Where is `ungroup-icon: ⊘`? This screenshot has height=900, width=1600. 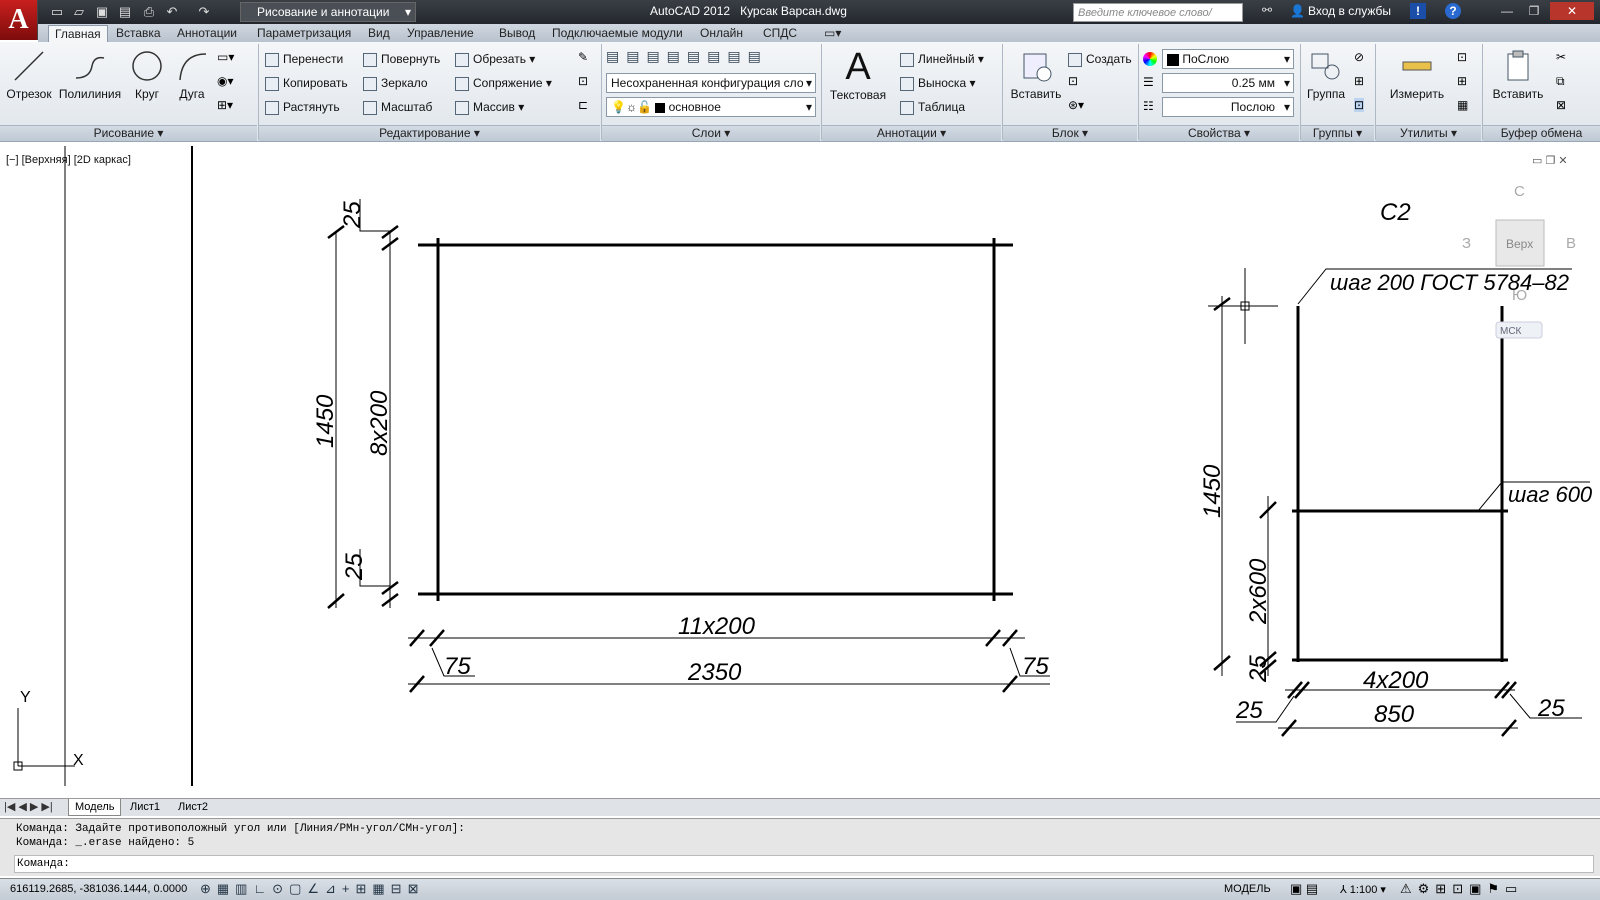 ungroup-icon: ⊘ is located at coordinates (1359, 57).